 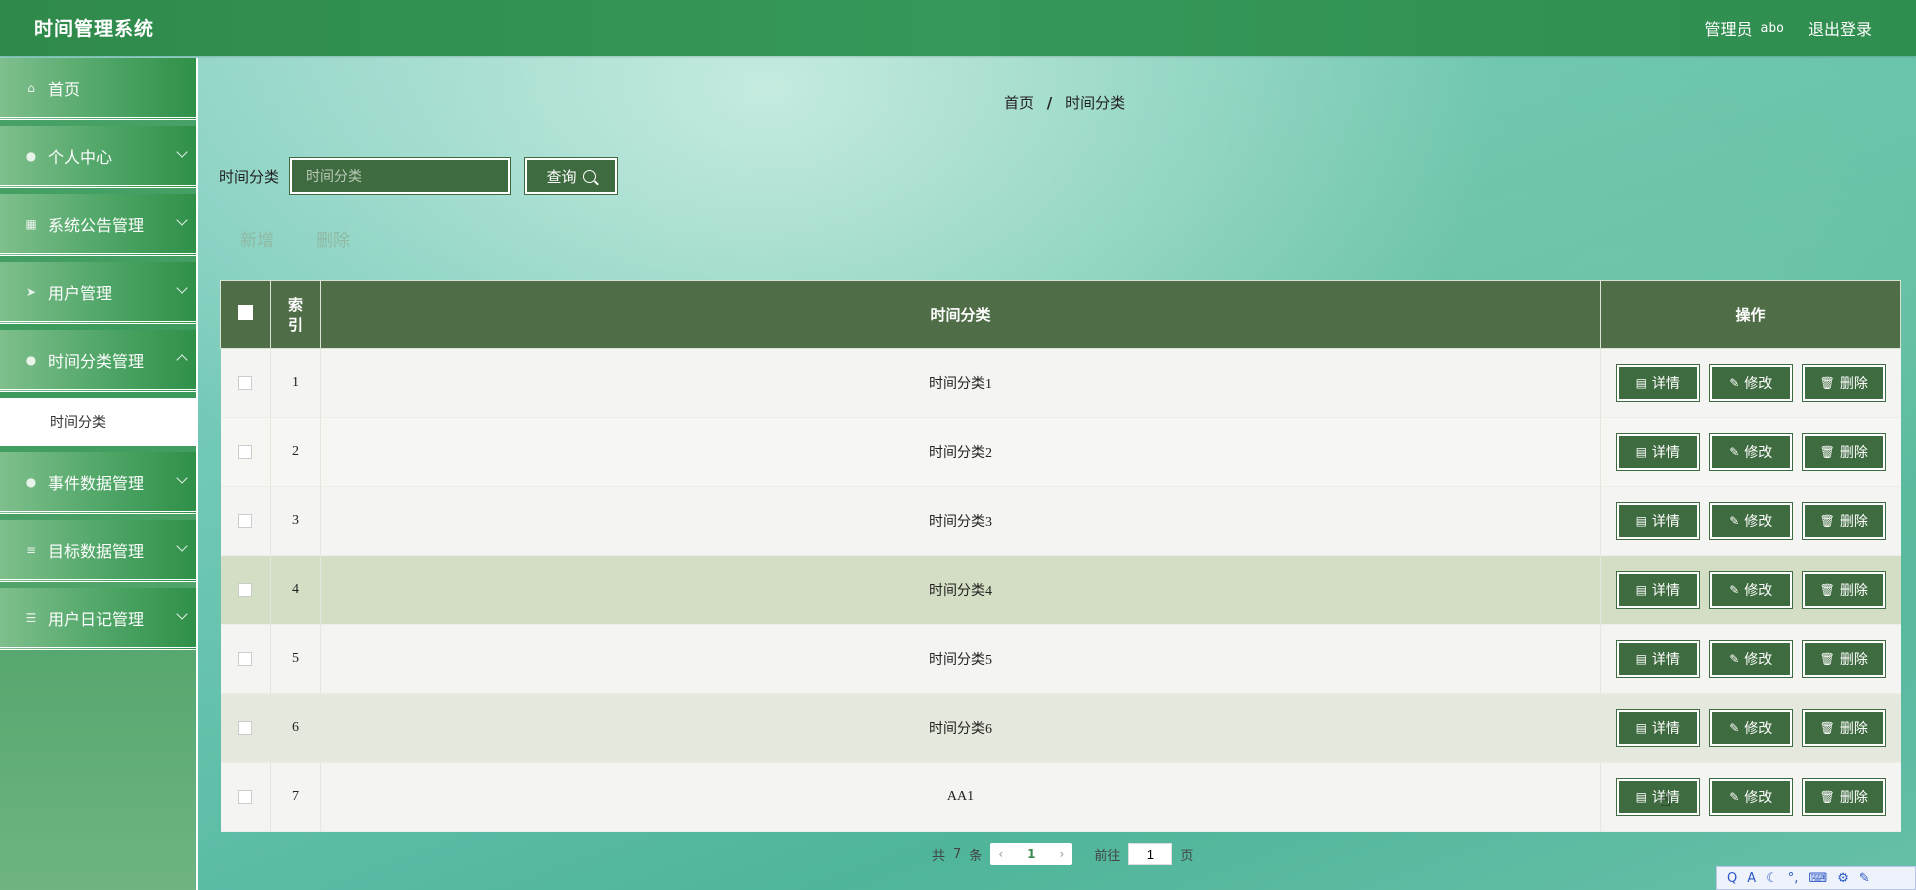 I want to click on header-index: 索引, so click(x=295, y=314).